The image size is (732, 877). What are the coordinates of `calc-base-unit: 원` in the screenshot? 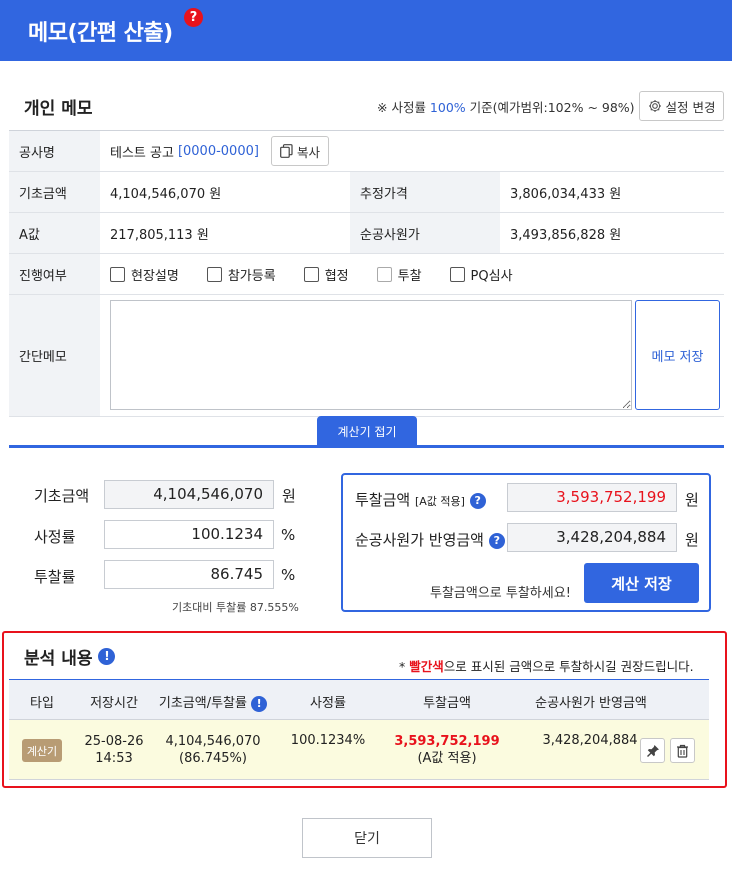 It's located at (289, 496).